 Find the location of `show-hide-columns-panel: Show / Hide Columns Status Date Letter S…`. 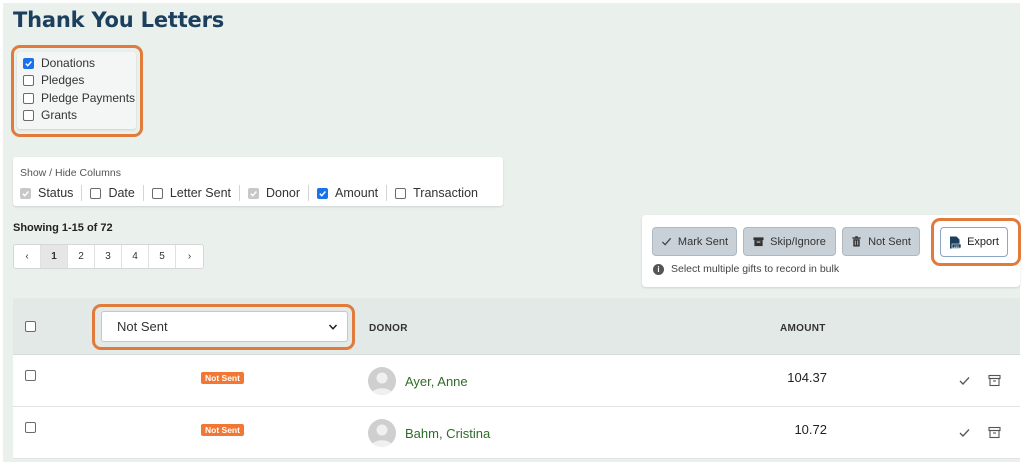

show-hide-columns-panel: Show / Hide Columns Status Date Letter S… is located at coordinates (258, 181).